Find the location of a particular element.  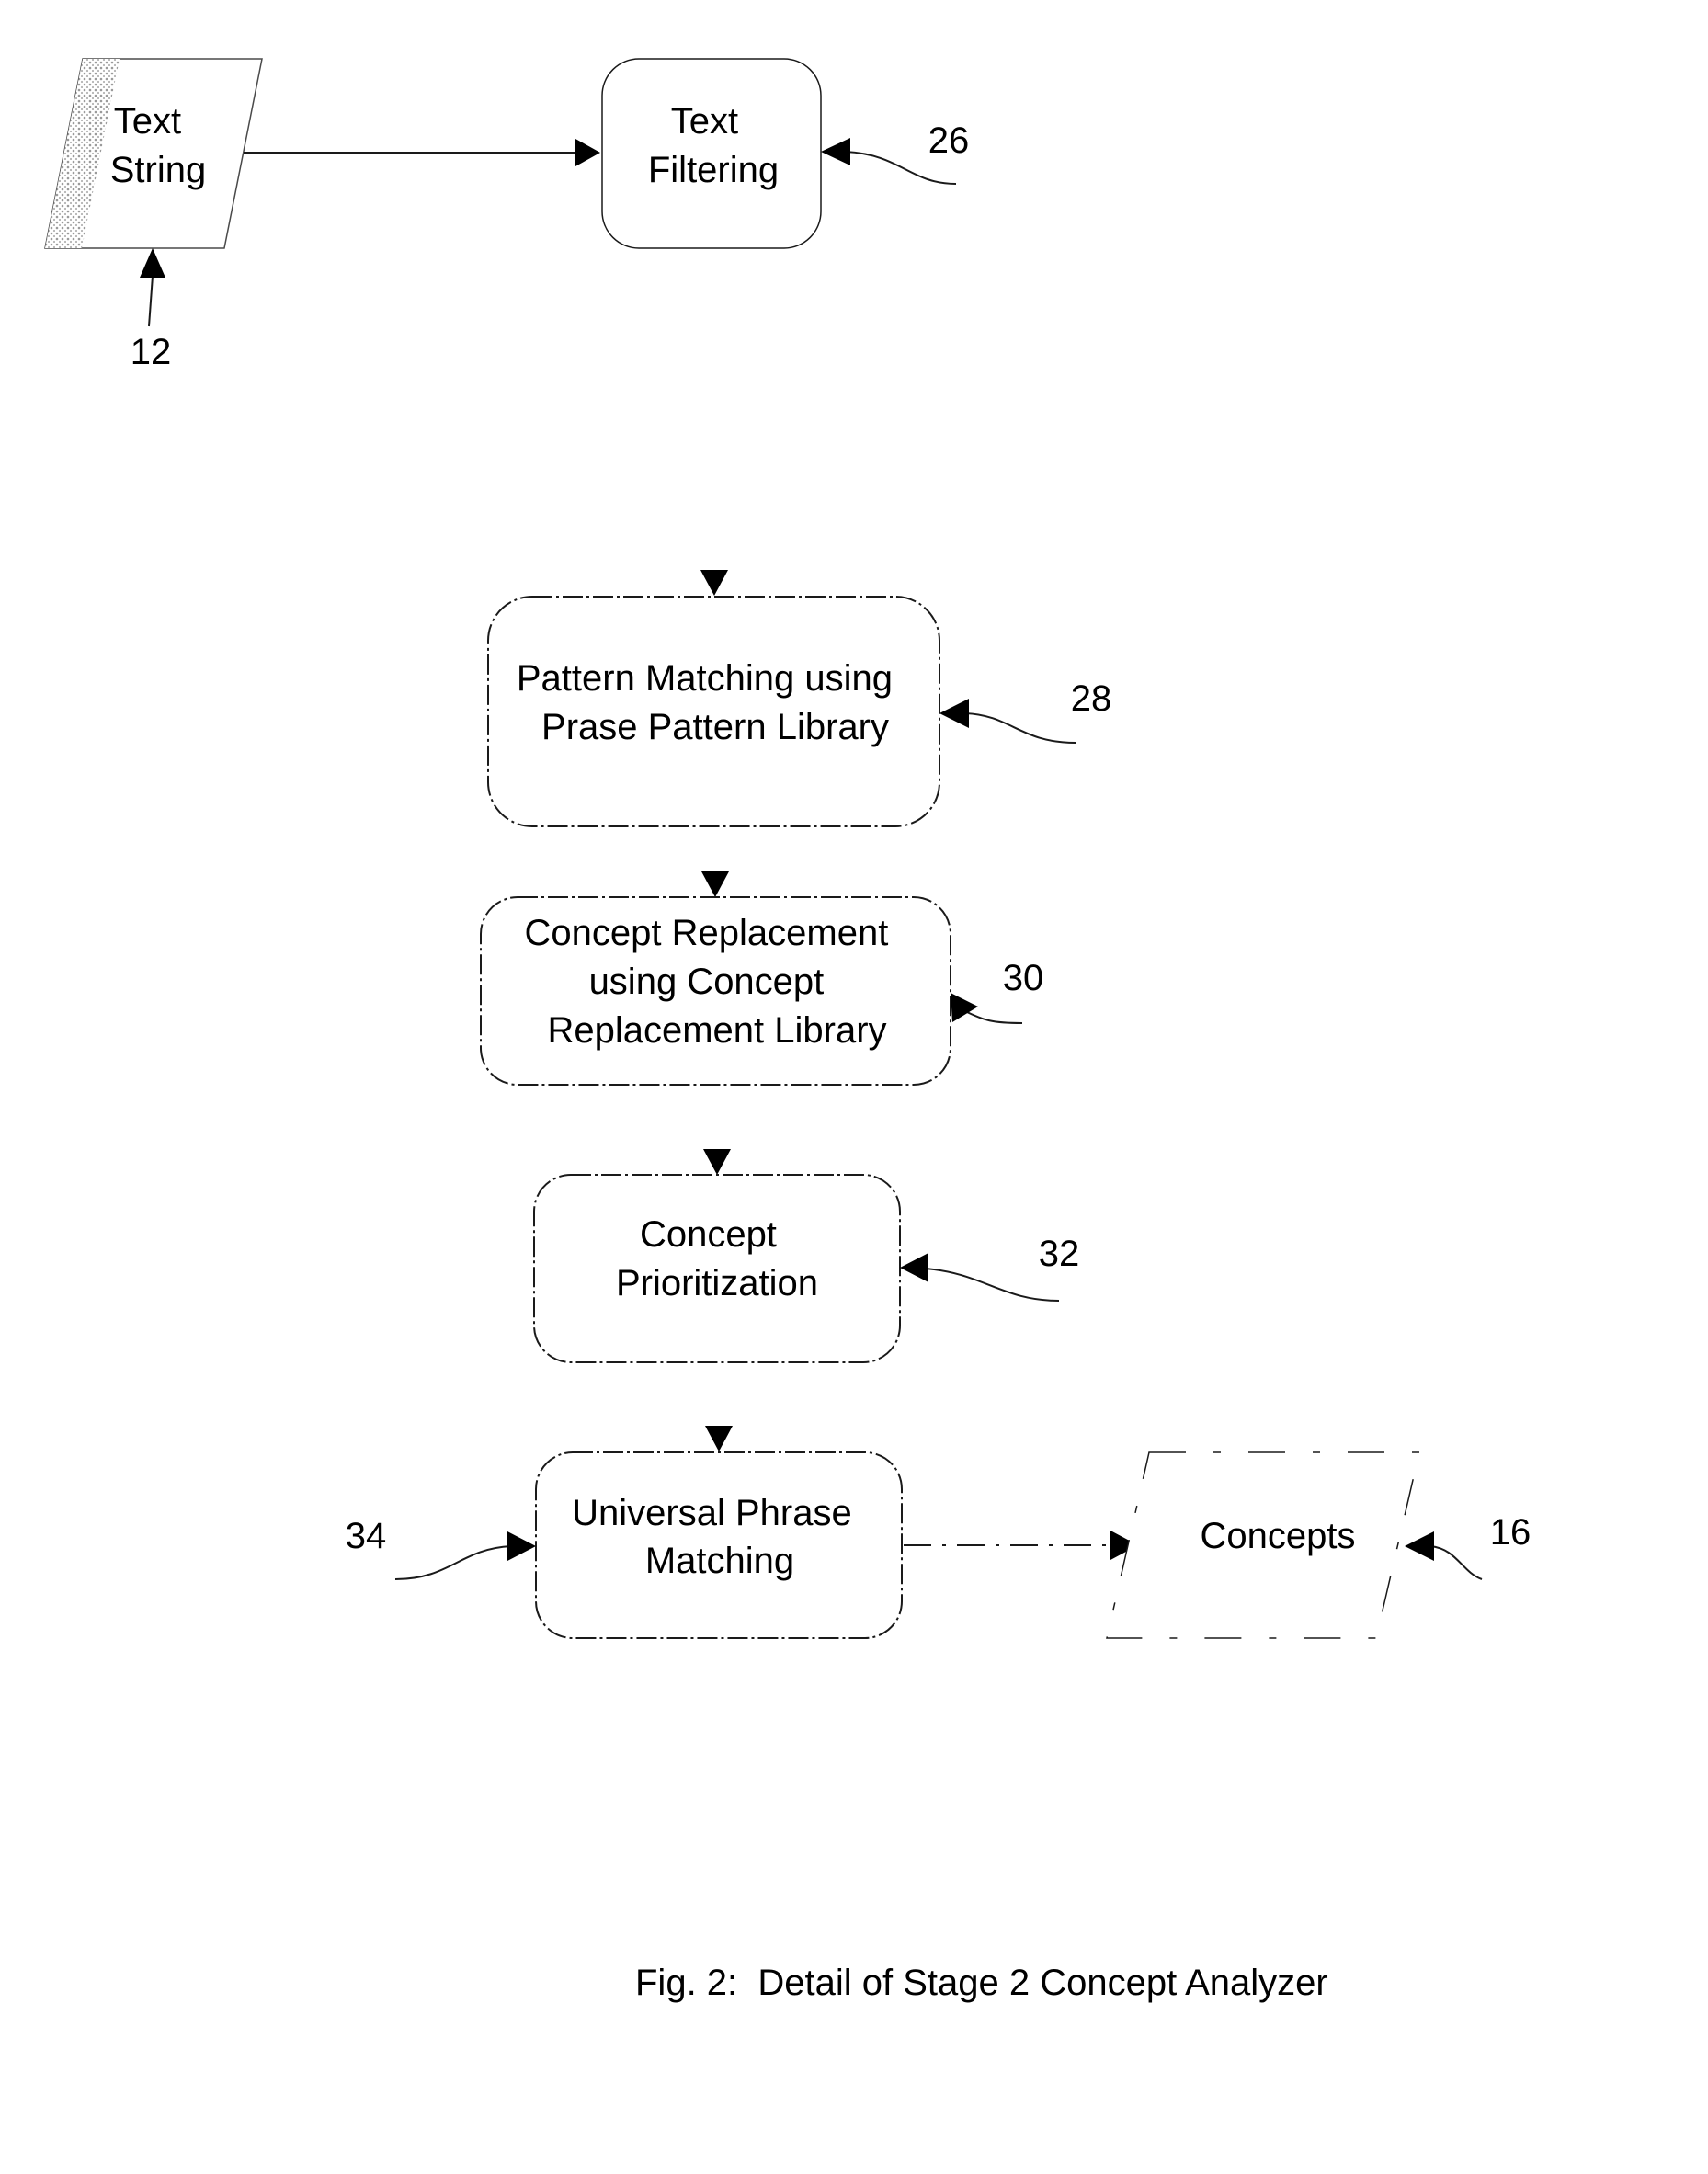

concept-prioritization-node: Concept Prioritization is located at coordinates (717, 1268).